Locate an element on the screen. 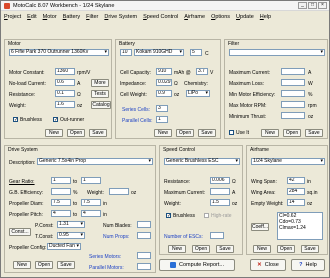 This screenshot has height=278, width=330. brushless-checkbox: ✓ is located at coordinates (15, 120).